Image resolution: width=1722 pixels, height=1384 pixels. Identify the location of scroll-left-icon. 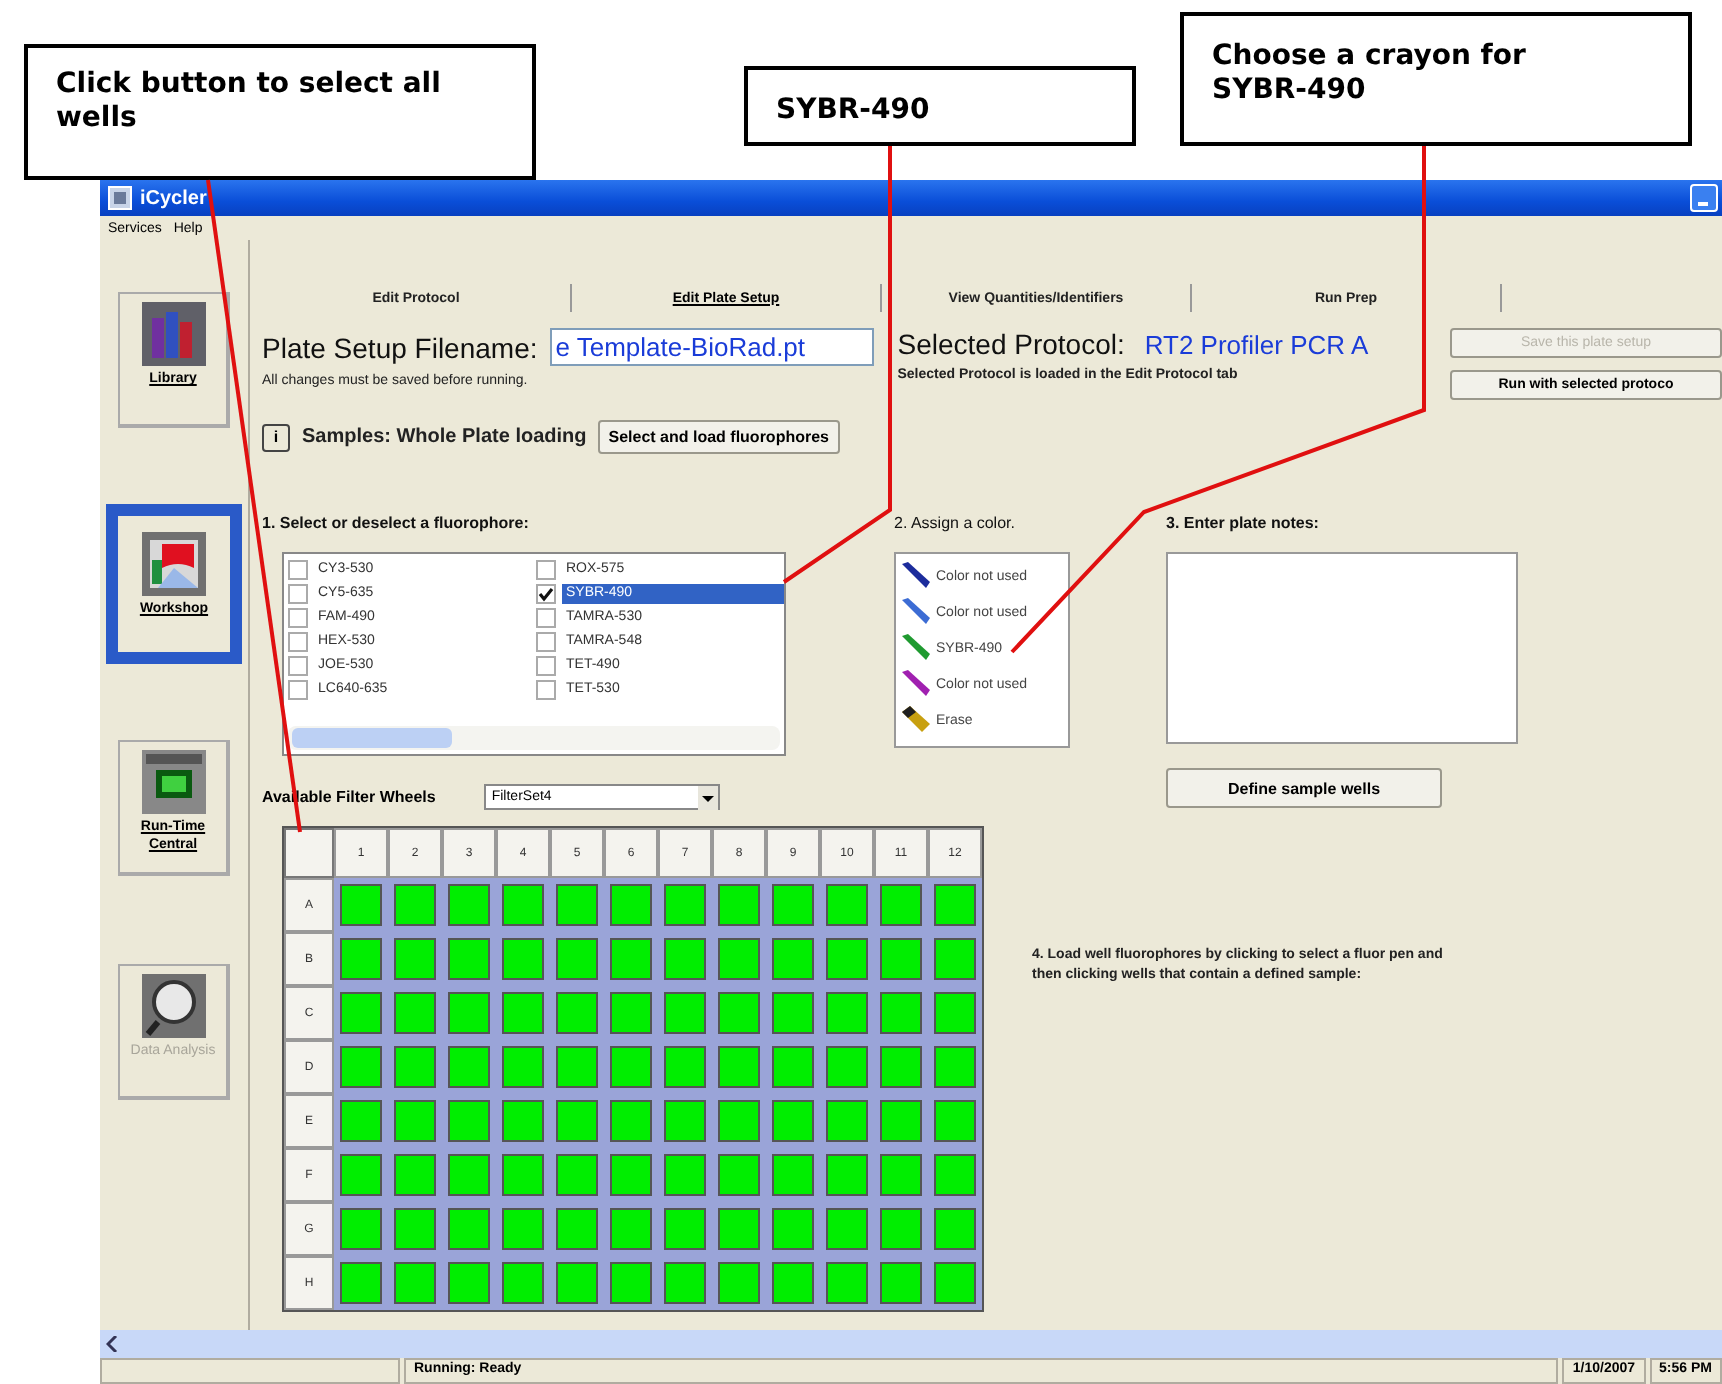
(112, 1344).